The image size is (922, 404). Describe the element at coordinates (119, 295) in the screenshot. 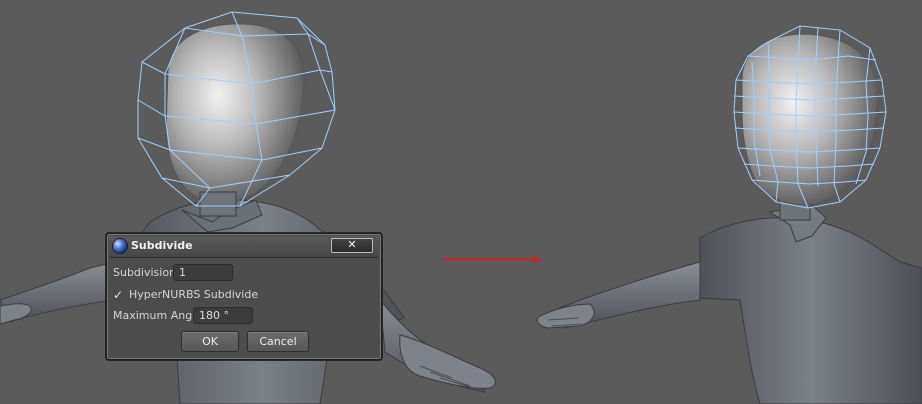

I see `hypernurbs-checkbox: ✓` at that location.